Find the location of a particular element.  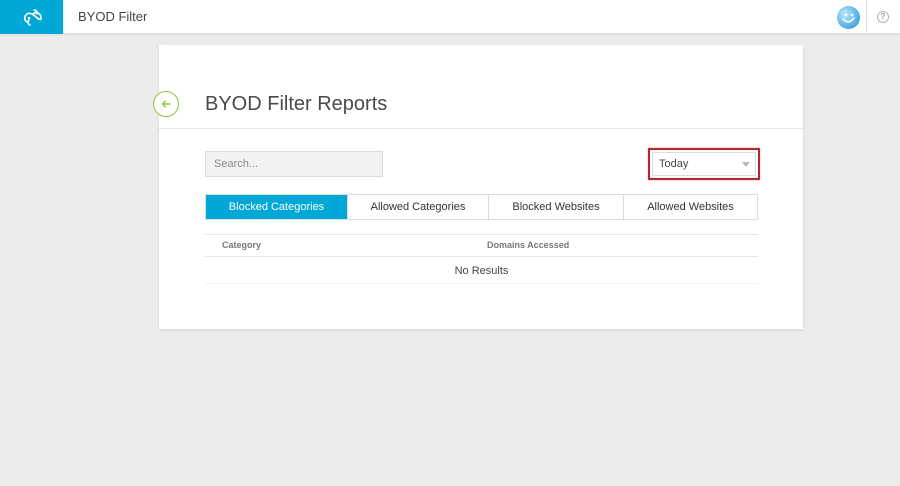

tab-blocked-websites: Blocked Websites is located at coordinates (556, 207).